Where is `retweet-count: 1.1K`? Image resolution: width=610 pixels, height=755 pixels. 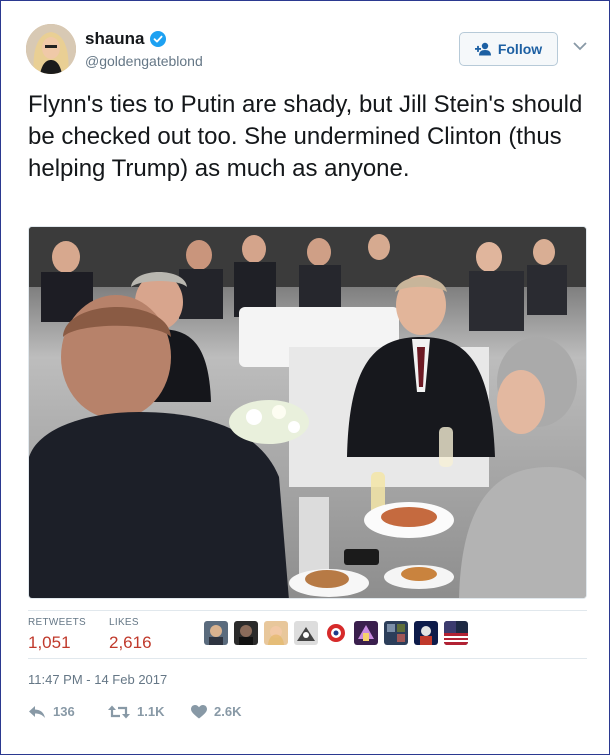 retweet-count: 1.1K is located at coordinates (151, 711).